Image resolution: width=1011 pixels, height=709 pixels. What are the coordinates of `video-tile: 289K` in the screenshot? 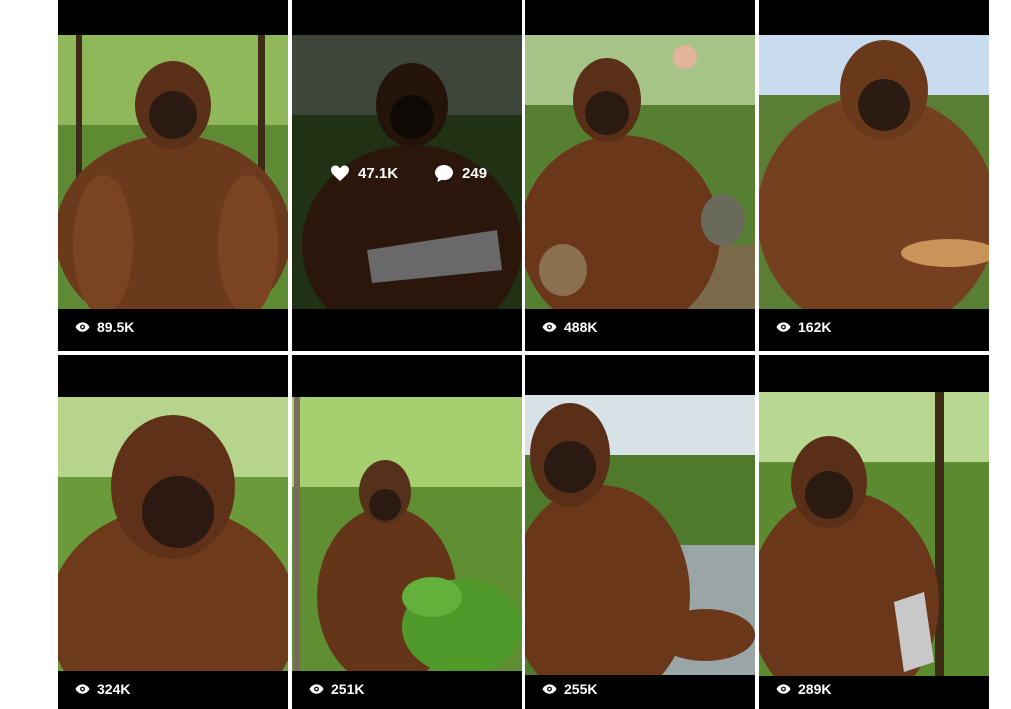 It's located at (874, 532).